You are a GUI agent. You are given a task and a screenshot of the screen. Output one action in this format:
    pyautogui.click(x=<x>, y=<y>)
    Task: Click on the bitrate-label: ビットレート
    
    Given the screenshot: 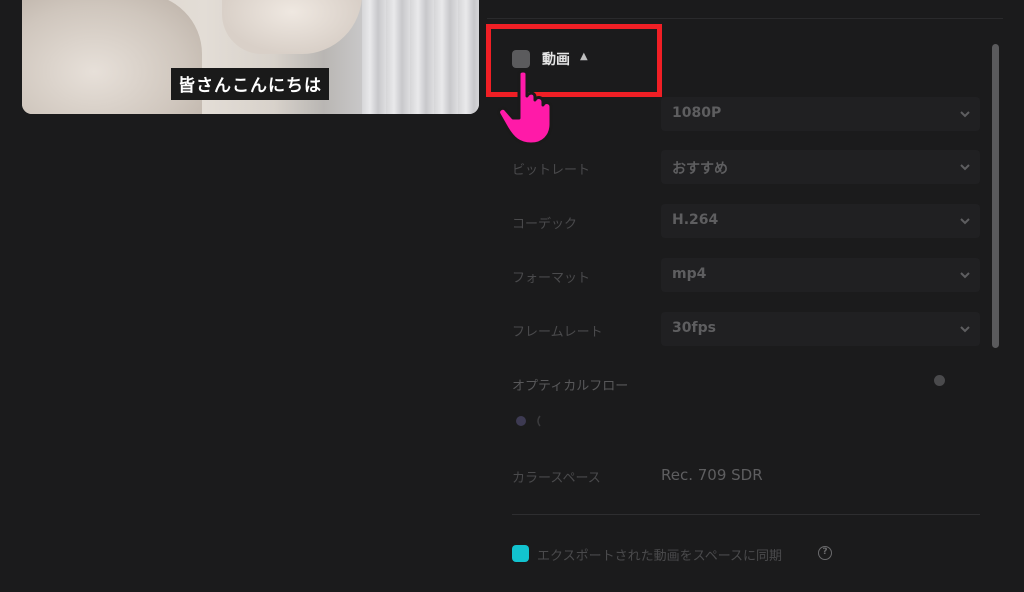 What is the action you would take?
    pyautogui.click(x=551, y=170)
    